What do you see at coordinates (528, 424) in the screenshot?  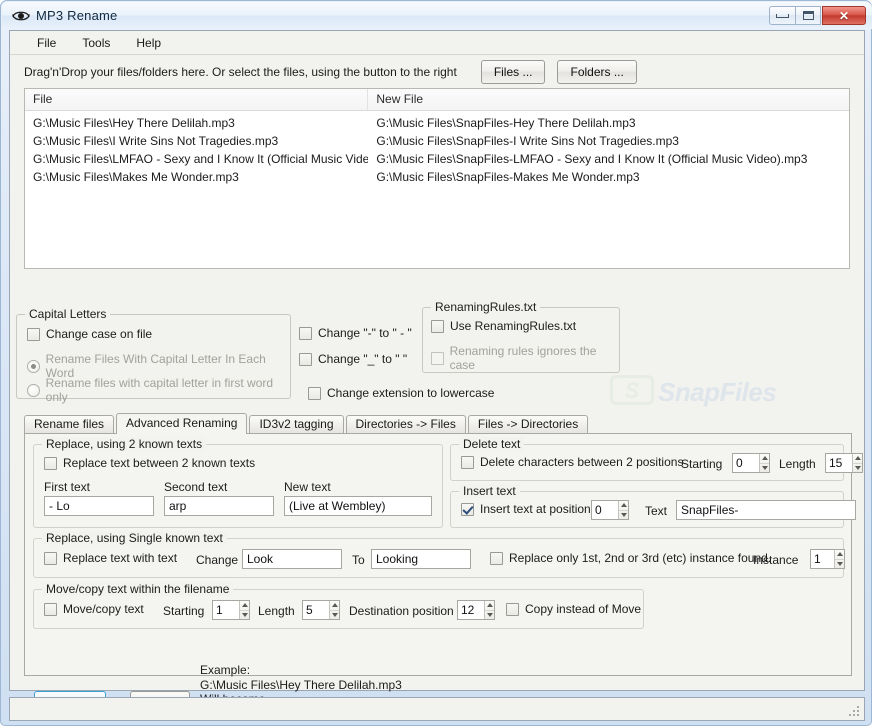 I see `tab-files-to-directories: Files -> Directories` at bounding box center [528, 424].